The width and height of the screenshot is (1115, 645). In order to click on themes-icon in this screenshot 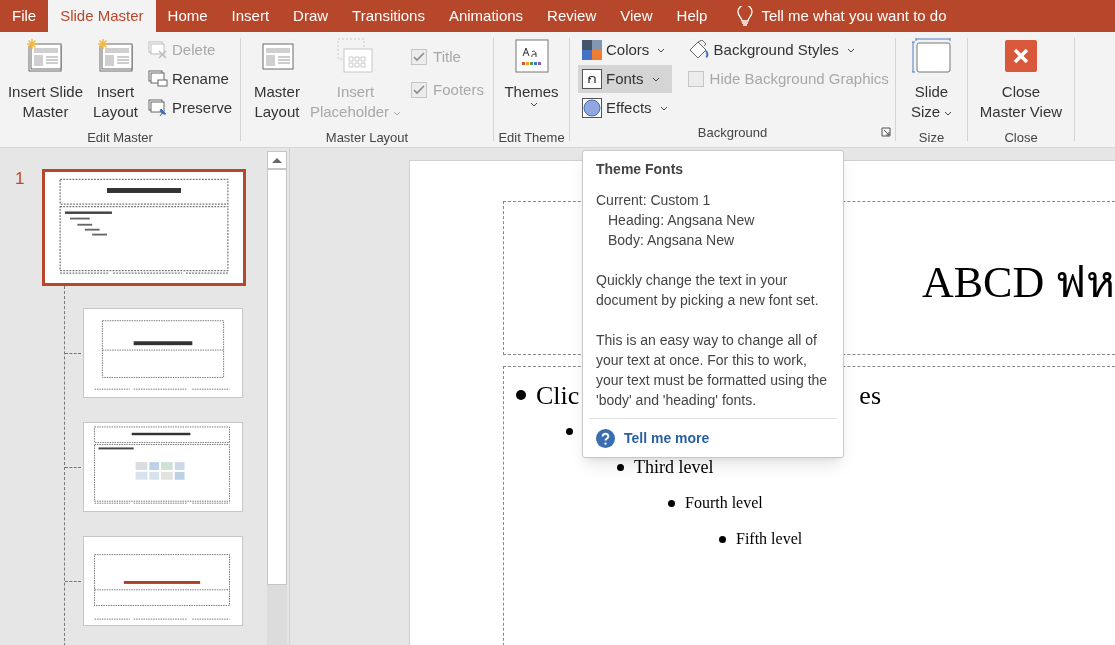, I will do `click(531, 56)`.